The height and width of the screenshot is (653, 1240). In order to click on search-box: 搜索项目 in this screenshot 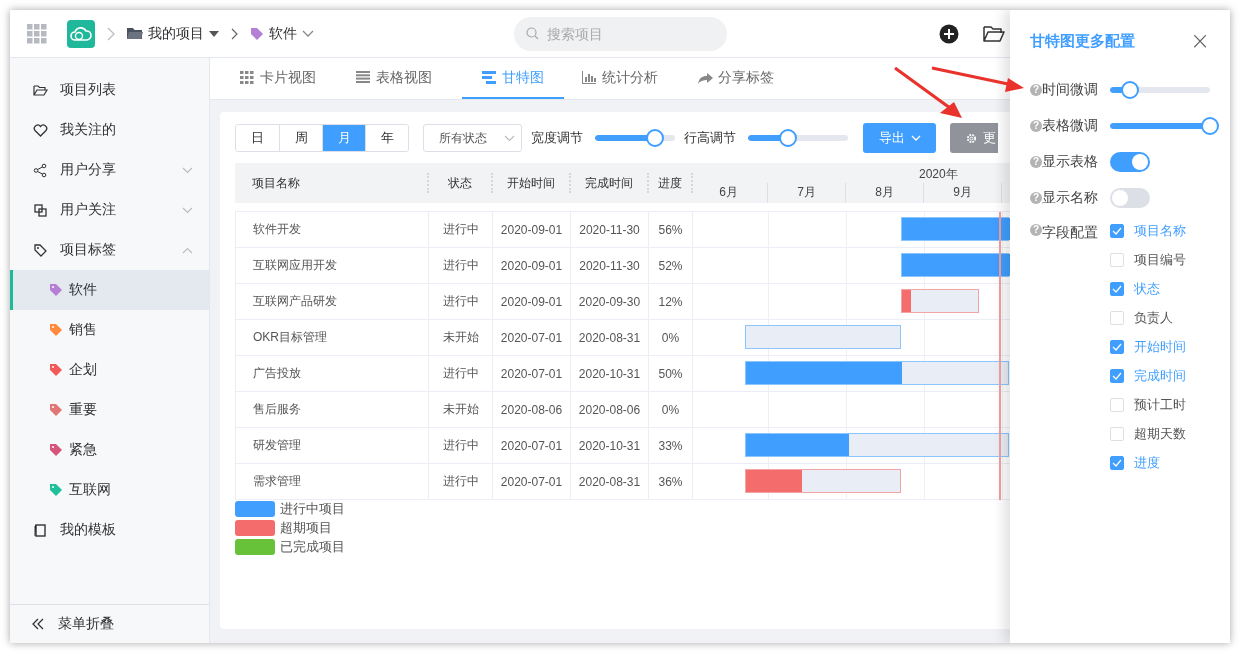, I will do `click(620, 33)`.